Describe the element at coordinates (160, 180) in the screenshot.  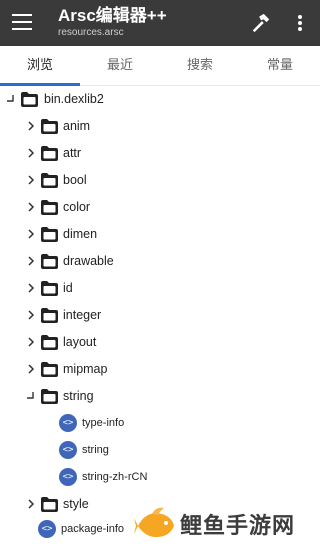
I see `tree-folder-row: bool` at that location.